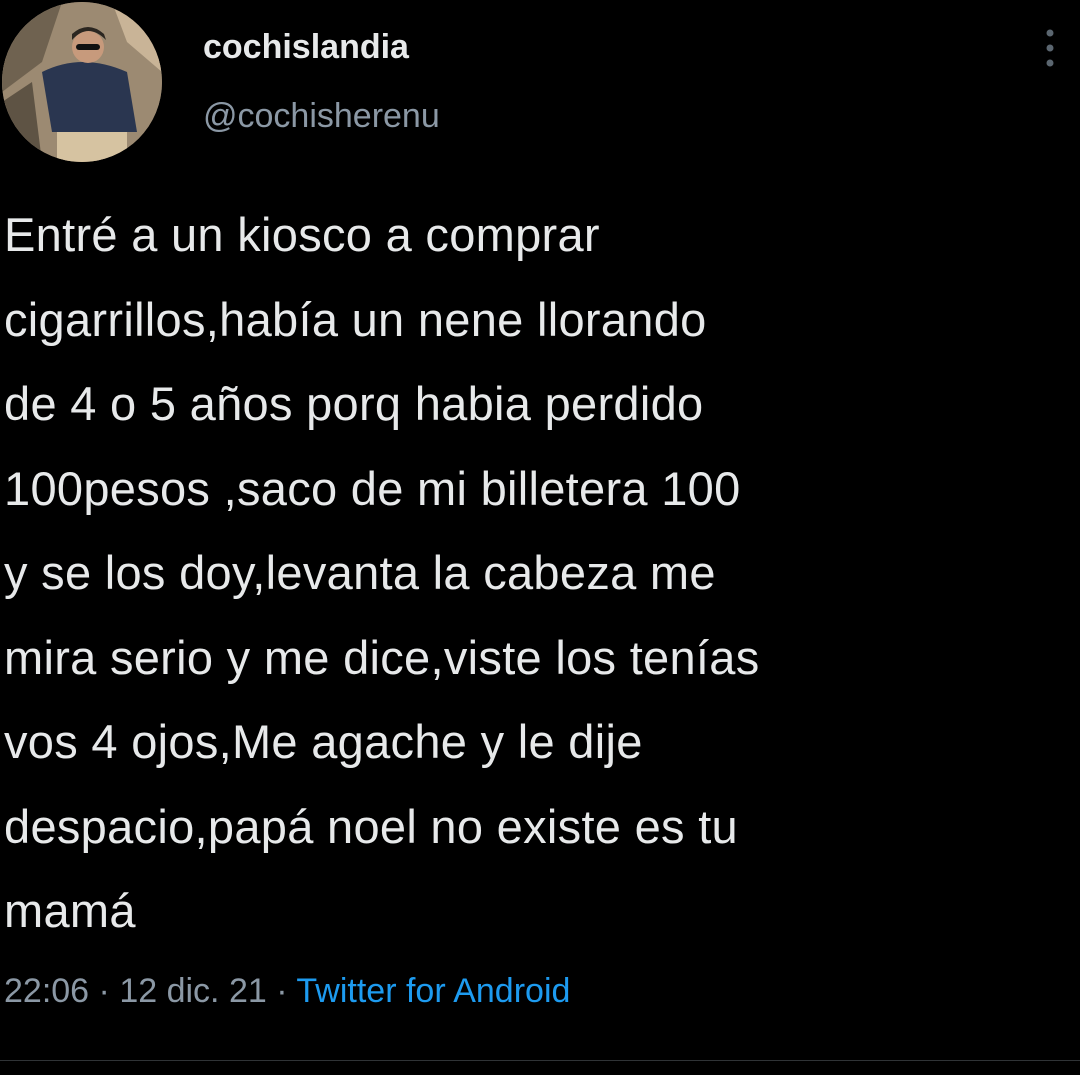 Image resolution: width=1080 pixels, height=1075 pixels. I want to click on tweet-meta: 22:06 · 12 dic. 21 · Twitter for Android, so click(287, 991).